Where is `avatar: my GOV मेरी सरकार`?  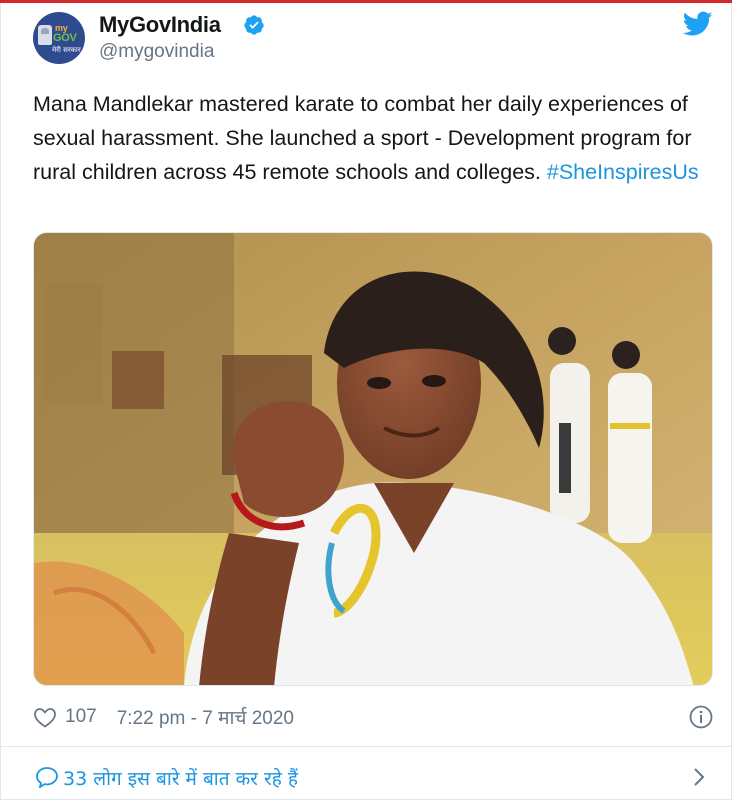 avatar: my GOV मेरी सरकार is located at coordinates (59, 38).